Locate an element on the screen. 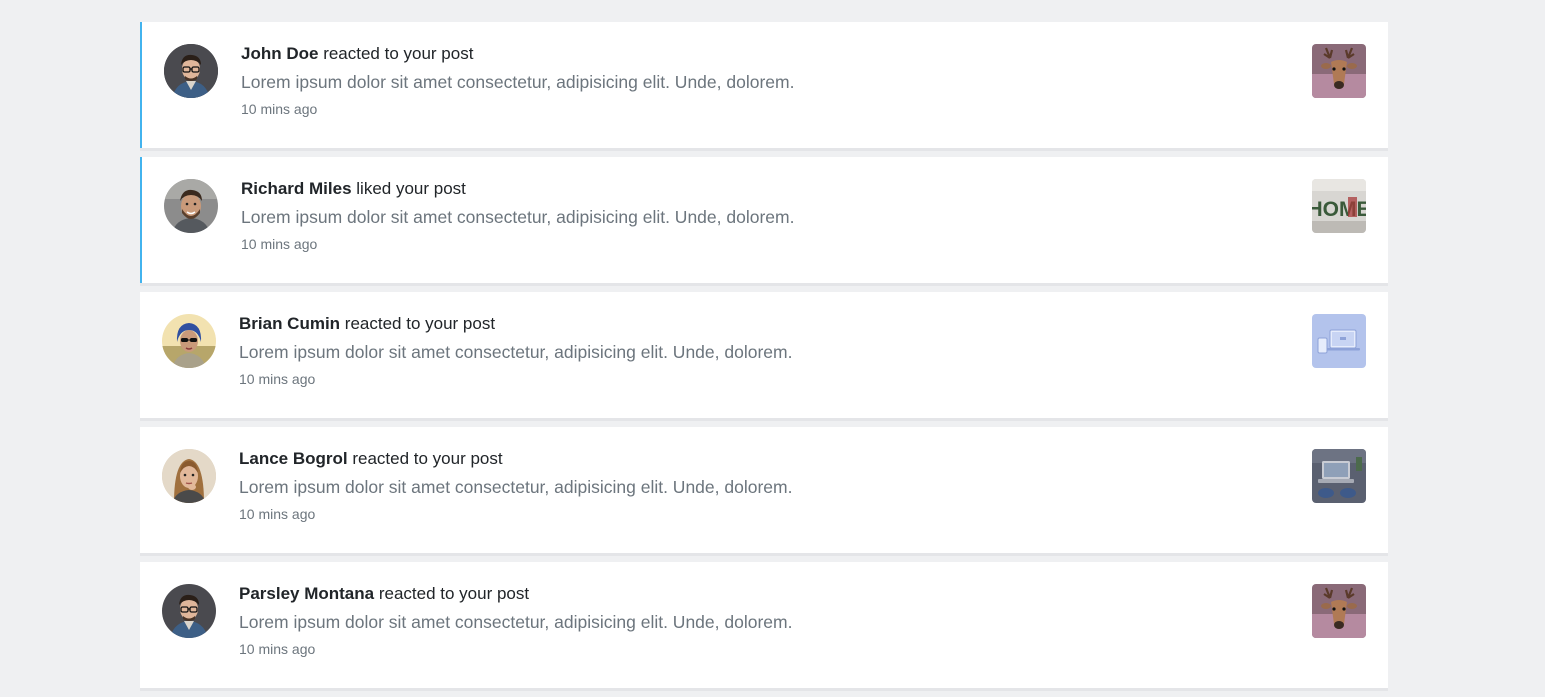 The height and width of the screenshot is (697, 1545). smiling-man-avatar-icon is located at coordinates (191, 206).